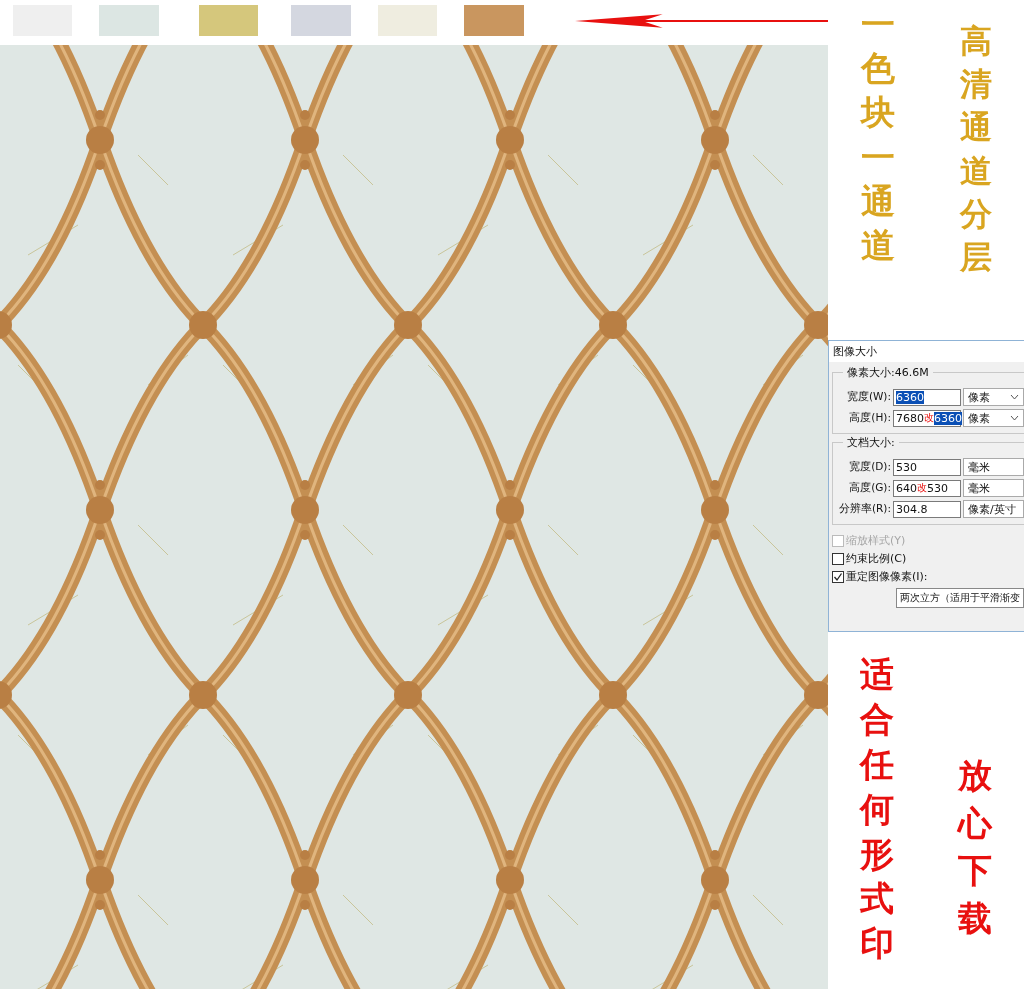  What do you see at coordinates (927, 509) in the screenshot?
I see `input-field: 304.8` at bounding box center [927, 509].